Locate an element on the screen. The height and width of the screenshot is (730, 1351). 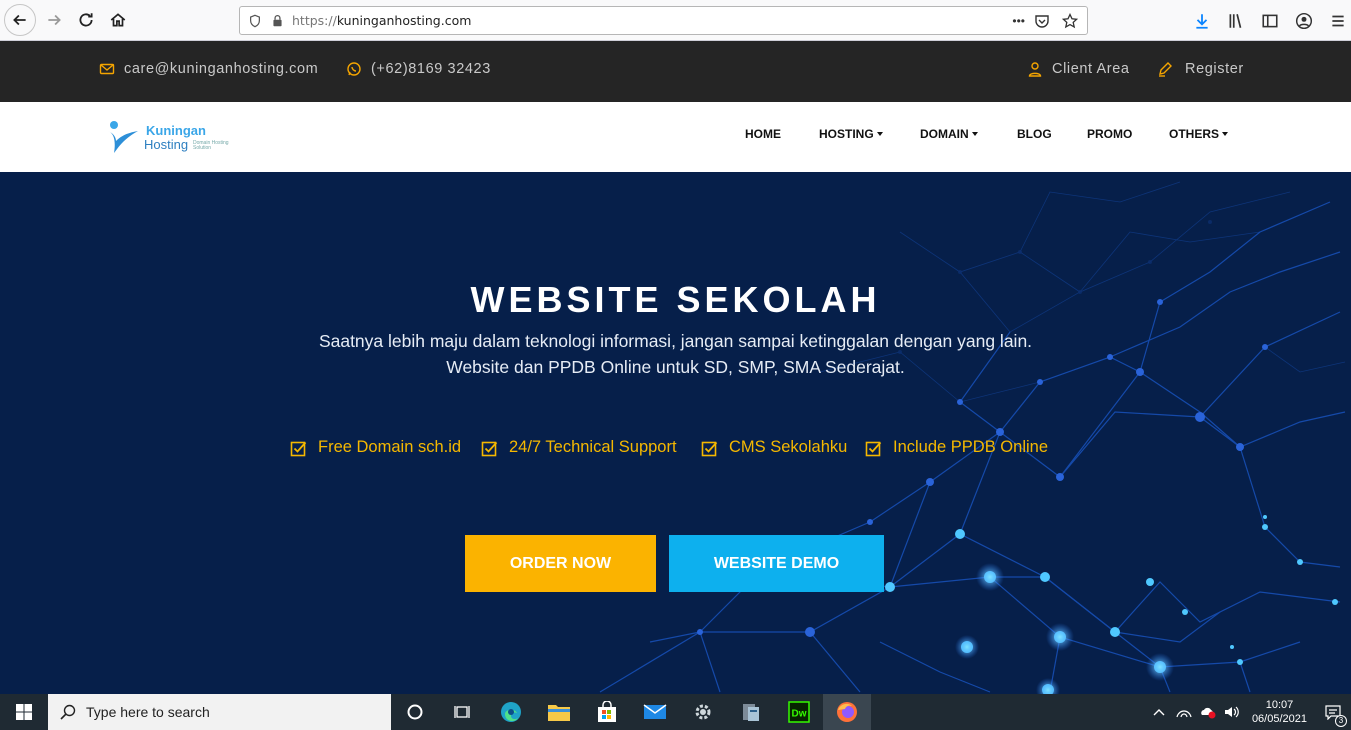
svg-text: Dw is located at coordinates (799, 714).